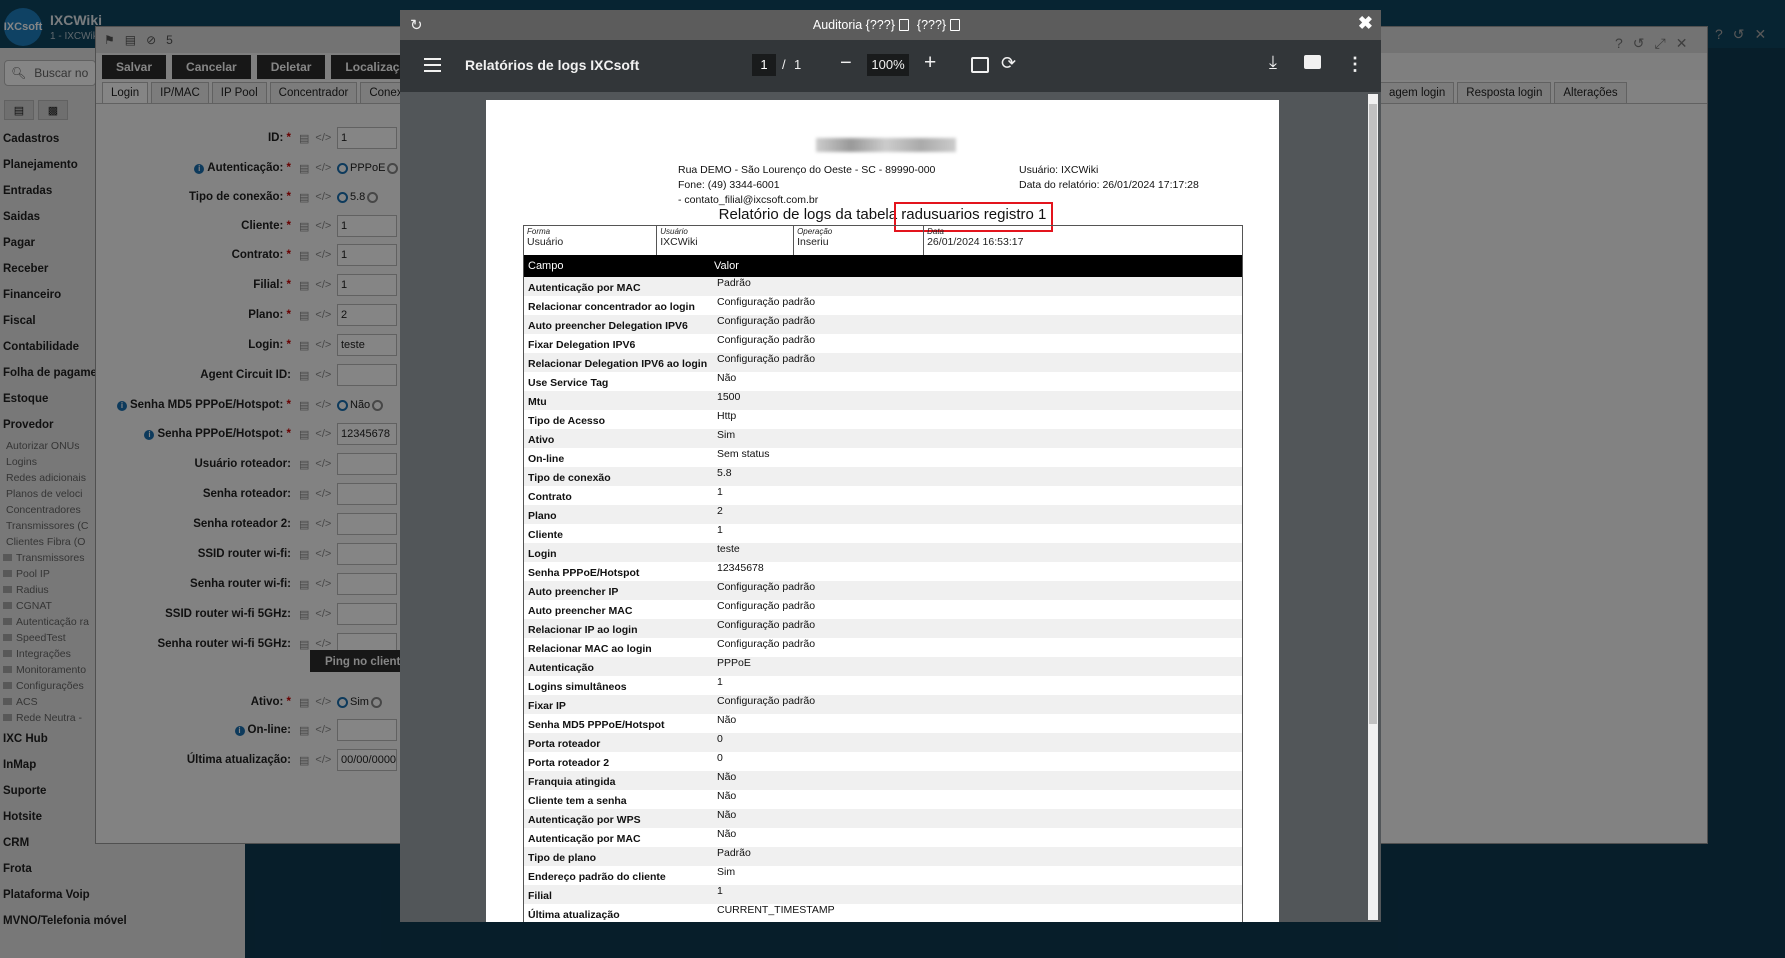 The height and width of the screenshot is (958, 1785). Describe the element at coordinates (980, 65) in the screenshot. I see `fit-page-icon` at that location.